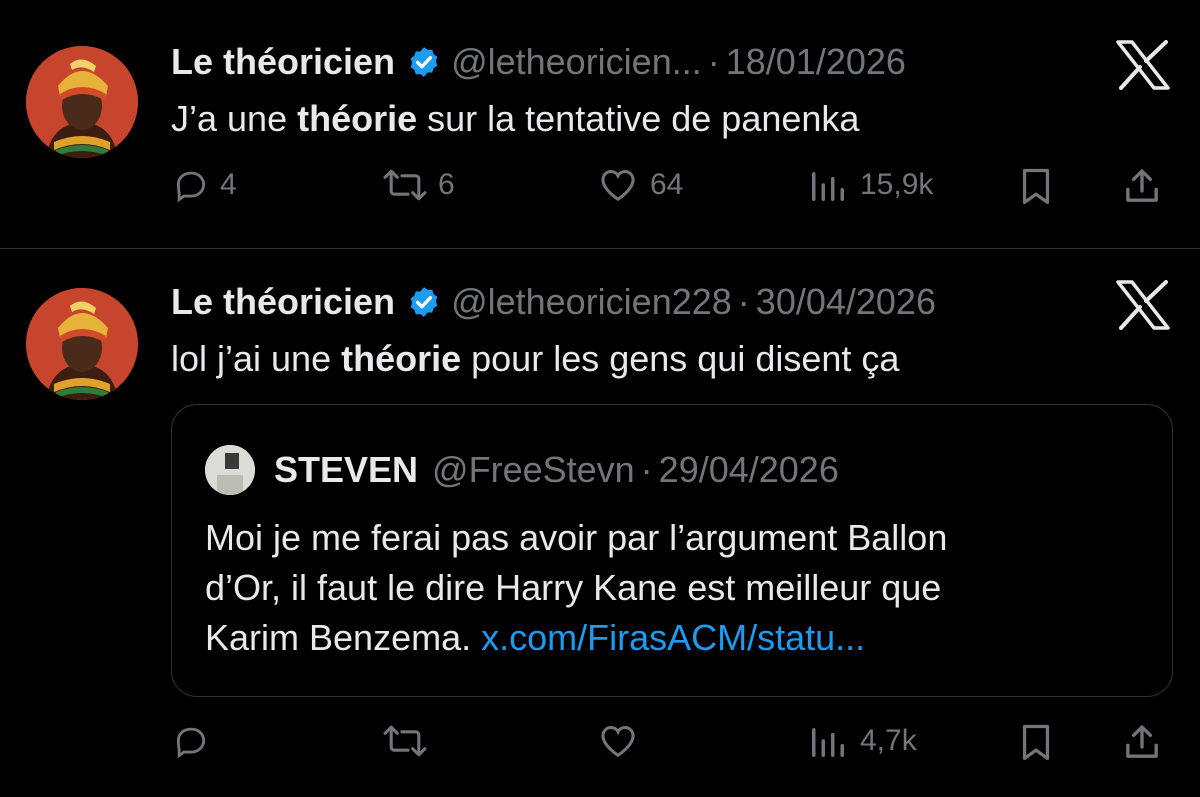 This screenshot has width=1200, height=797. I want to click on reply-button: 4, so click(204, 185).